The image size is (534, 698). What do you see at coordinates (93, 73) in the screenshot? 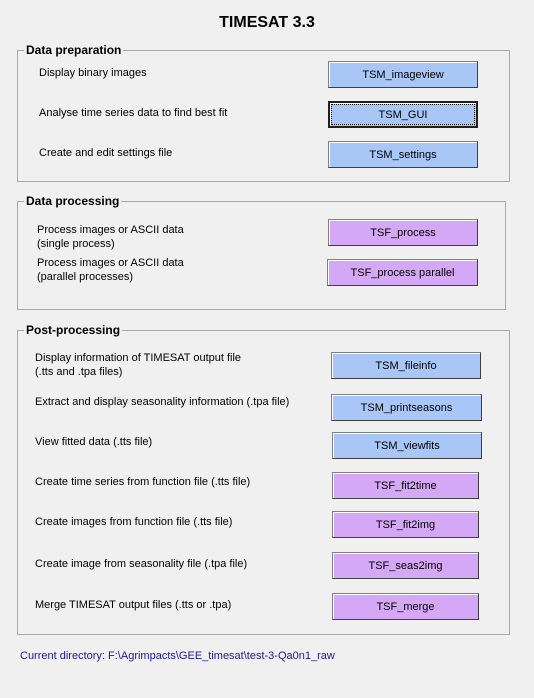
I see `desc-display-binary-images: Display binary images` at bounding box center [93, 73].